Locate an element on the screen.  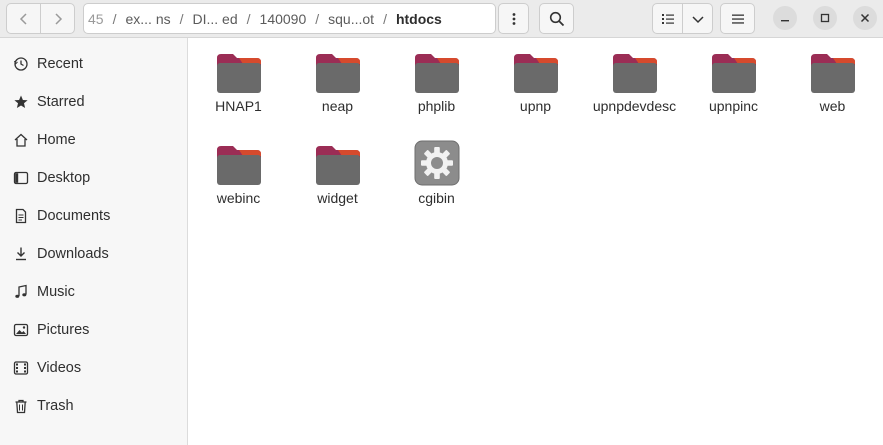
video-icon is located at coordinates (21, 368).